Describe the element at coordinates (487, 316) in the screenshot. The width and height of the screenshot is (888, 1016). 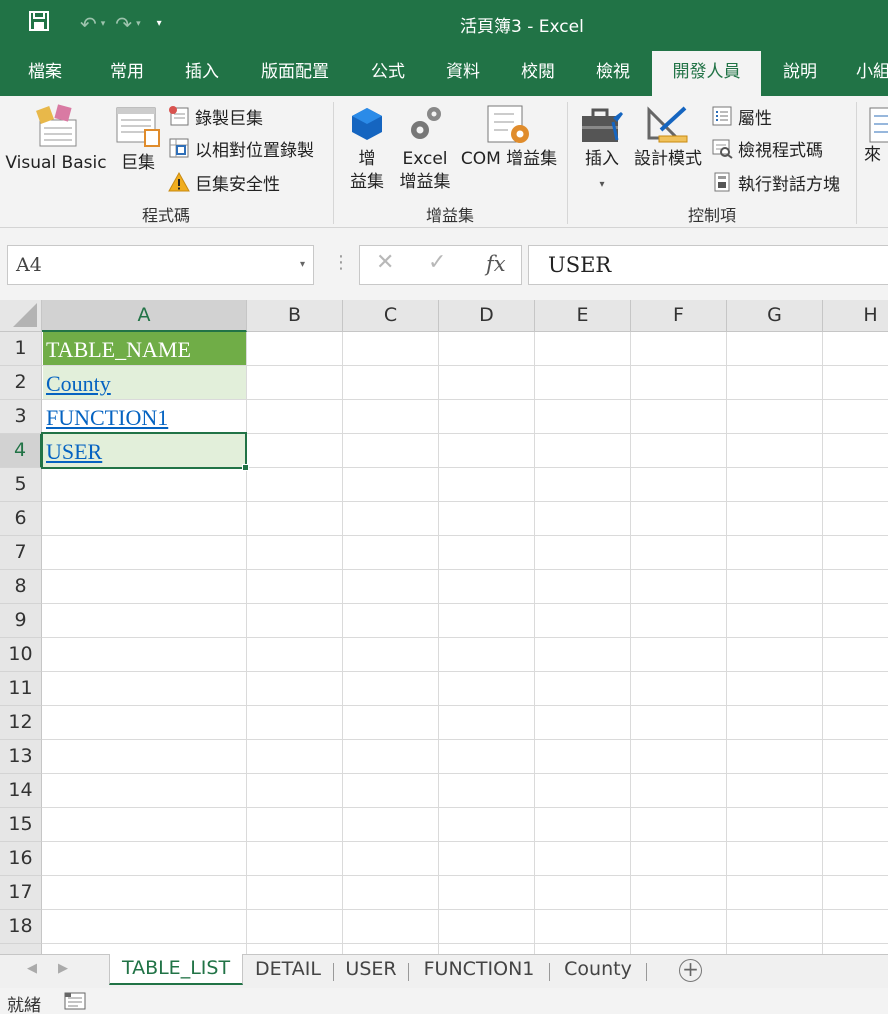
I see `column-header-d: D` at that location.